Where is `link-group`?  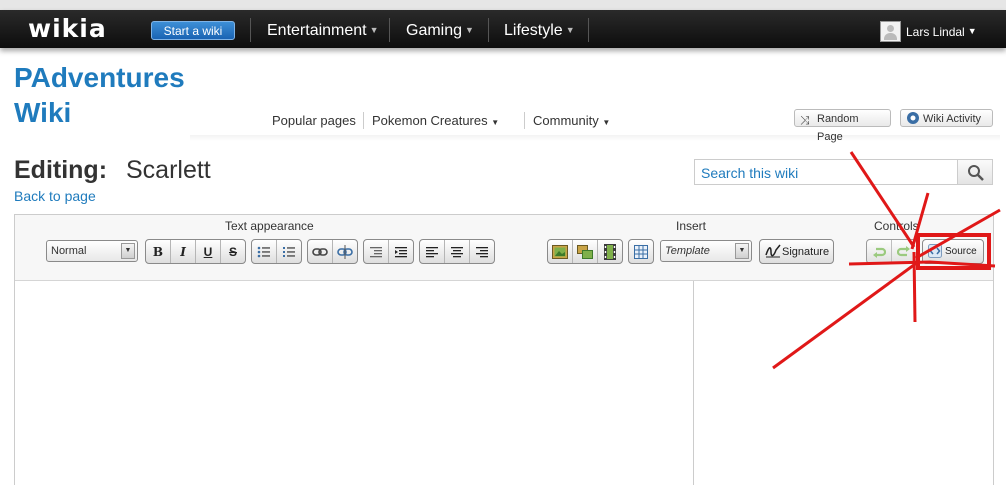 link-group is located at coordinates (332, 251).